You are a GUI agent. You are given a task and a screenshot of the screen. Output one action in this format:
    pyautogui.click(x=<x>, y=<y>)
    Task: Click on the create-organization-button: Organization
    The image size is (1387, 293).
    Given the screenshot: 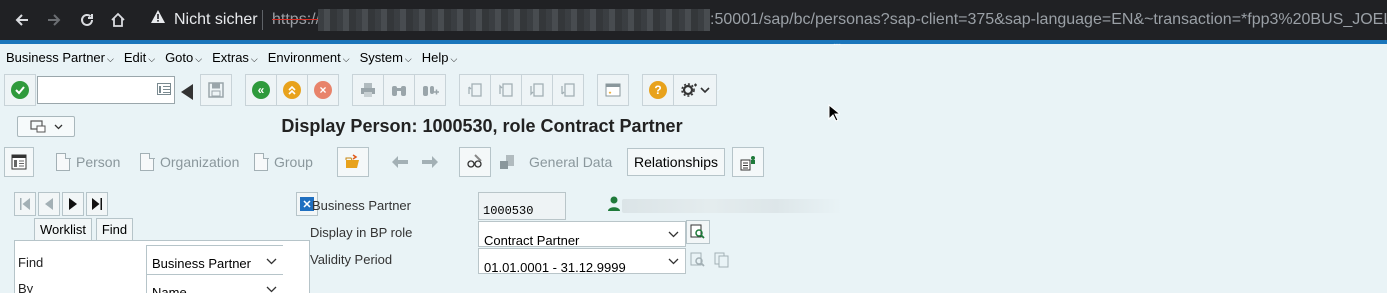 What is the action you would take?
    pyautogui.click(x=189, y=162)
    